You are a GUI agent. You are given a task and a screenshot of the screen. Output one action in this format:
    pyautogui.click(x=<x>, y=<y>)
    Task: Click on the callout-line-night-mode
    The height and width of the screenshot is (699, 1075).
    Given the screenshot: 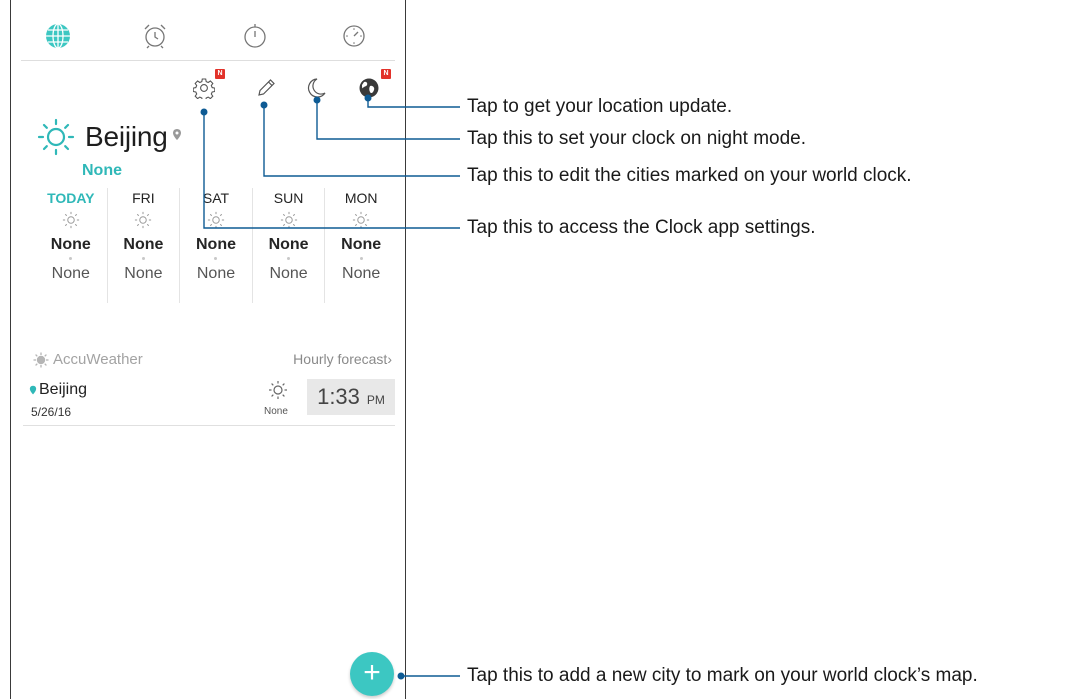 What is the action you would take?
    pyautogui.click(x=388, y=120)
    